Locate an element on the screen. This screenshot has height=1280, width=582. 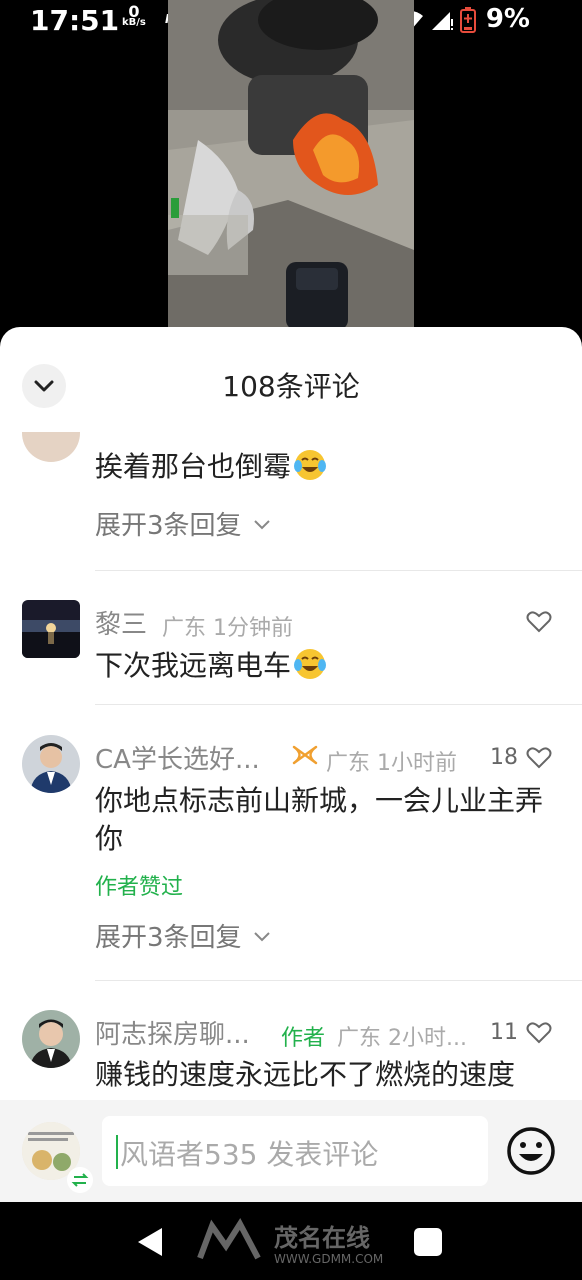
battery-percent: 9% is located at coordinates (507, 19).